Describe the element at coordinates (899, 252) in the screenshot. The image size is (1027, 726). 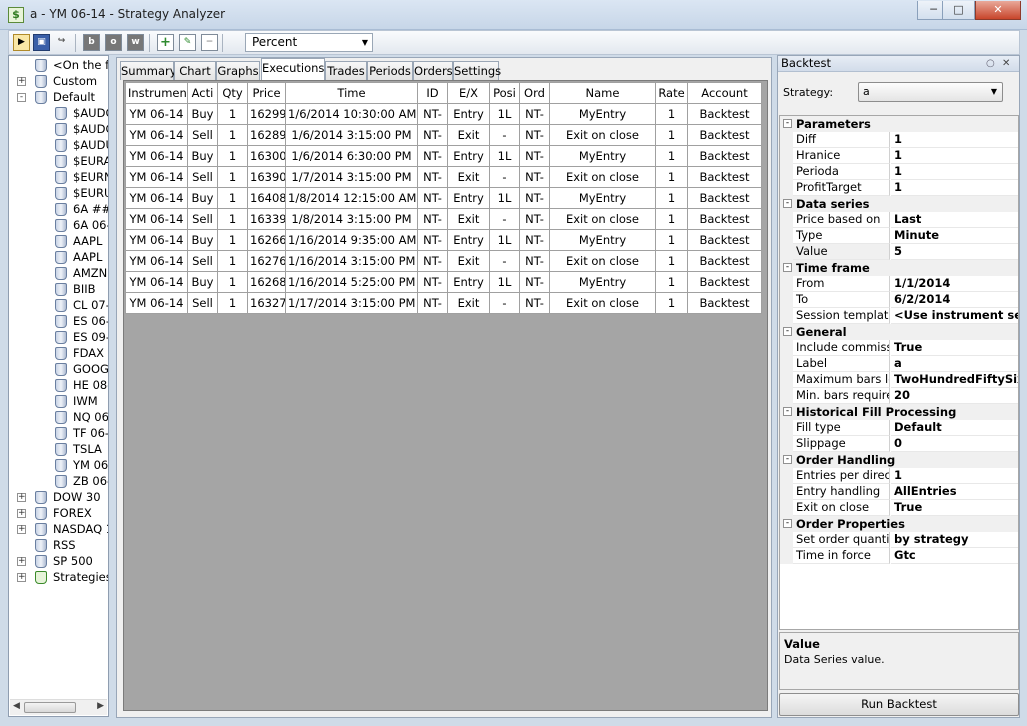
I see `property-row: Value 5` at that location.